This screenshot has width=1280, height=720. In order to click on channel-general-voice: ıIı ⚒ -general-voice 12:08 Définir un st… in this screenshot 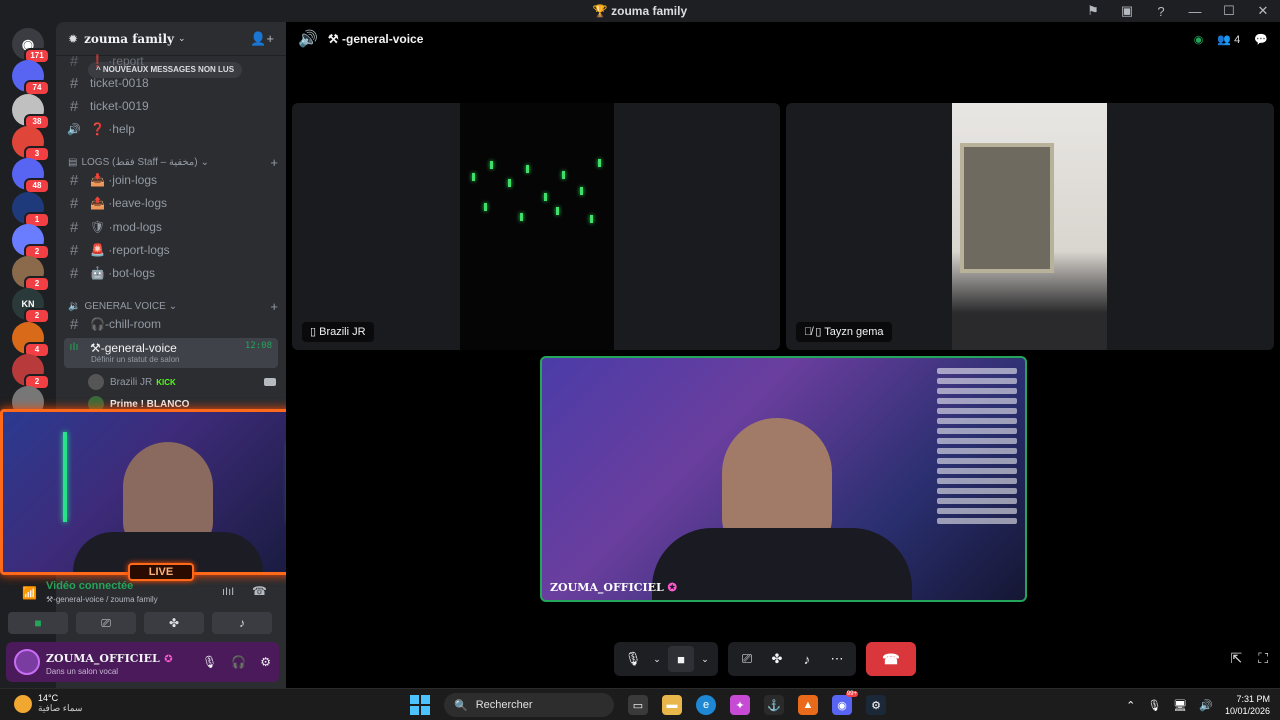, I will do `click(171, 353)`.